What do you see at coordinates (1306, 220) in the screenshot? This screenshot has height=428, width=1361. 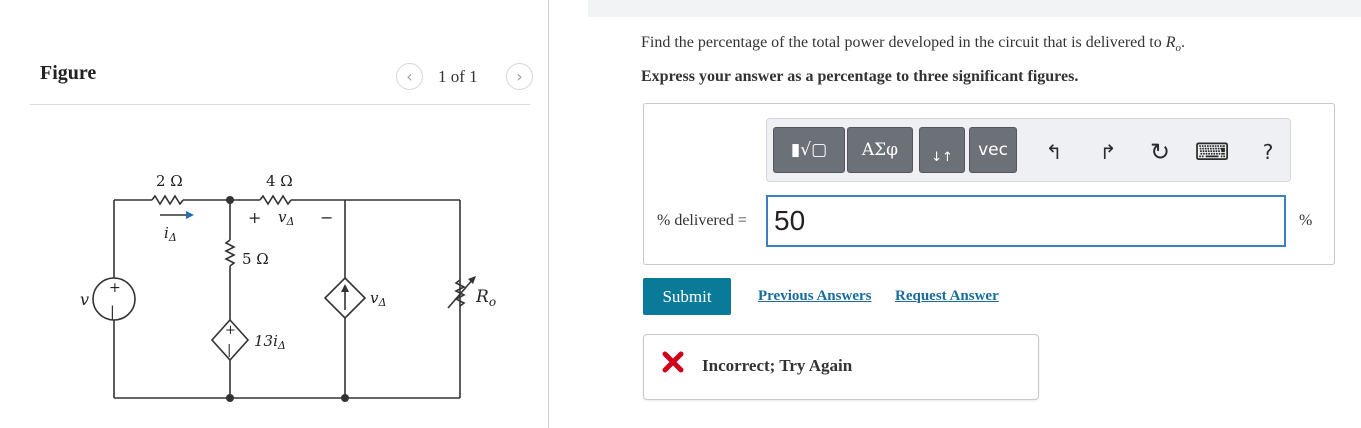 I see `answer-unit: %` at bounding box center [1306, 220].